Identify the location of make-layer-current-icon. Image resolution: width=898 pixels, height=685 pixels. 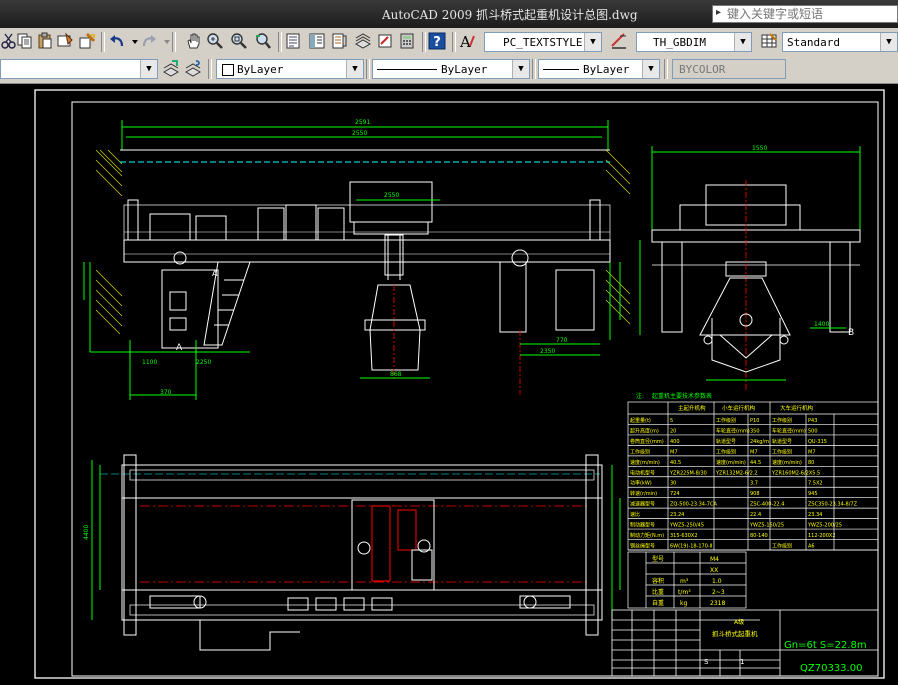
(171, 68).